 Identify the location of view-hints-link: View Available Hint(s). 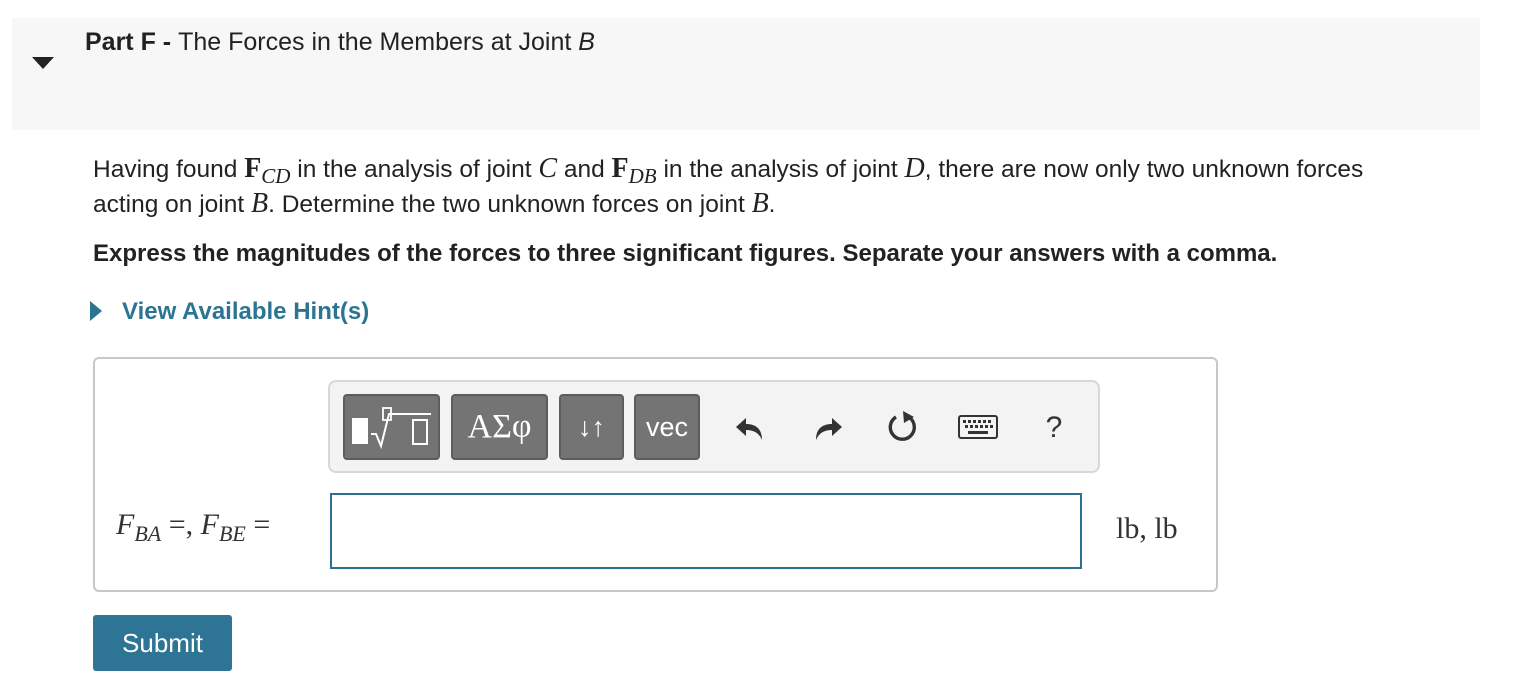
(229, 312).